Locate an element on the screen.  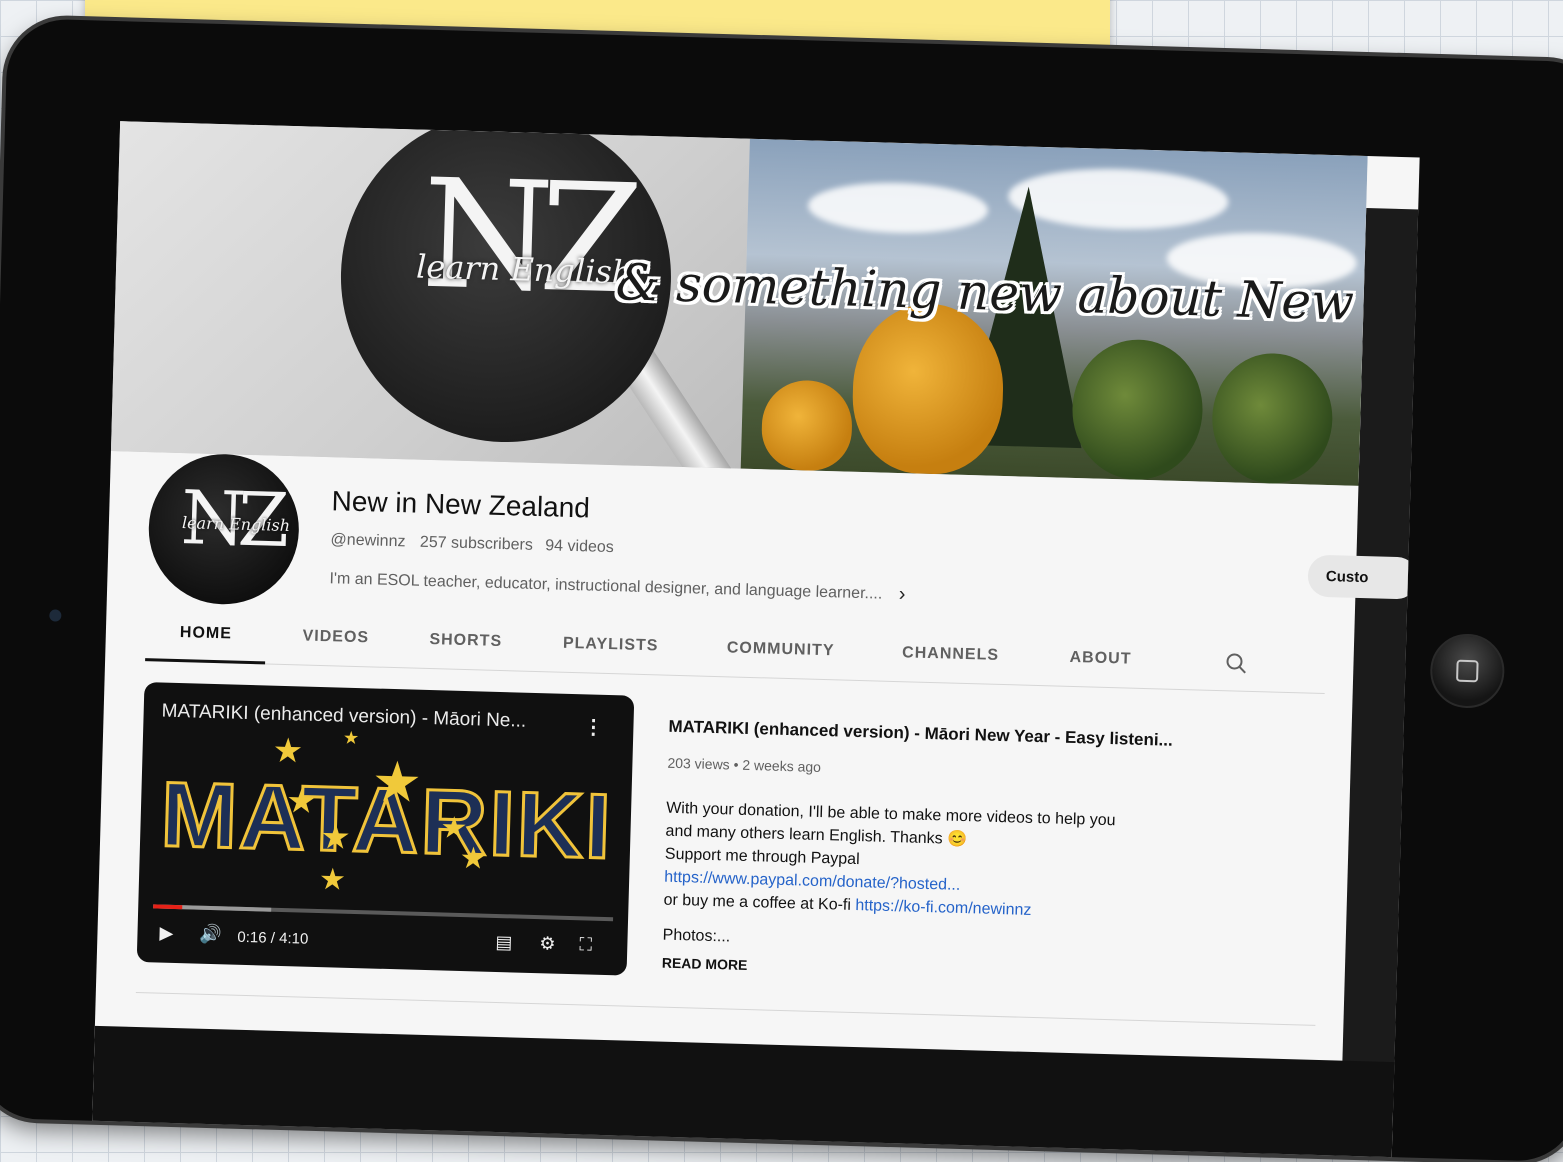
tab-home: HOME is located at coordinates (206, 638).